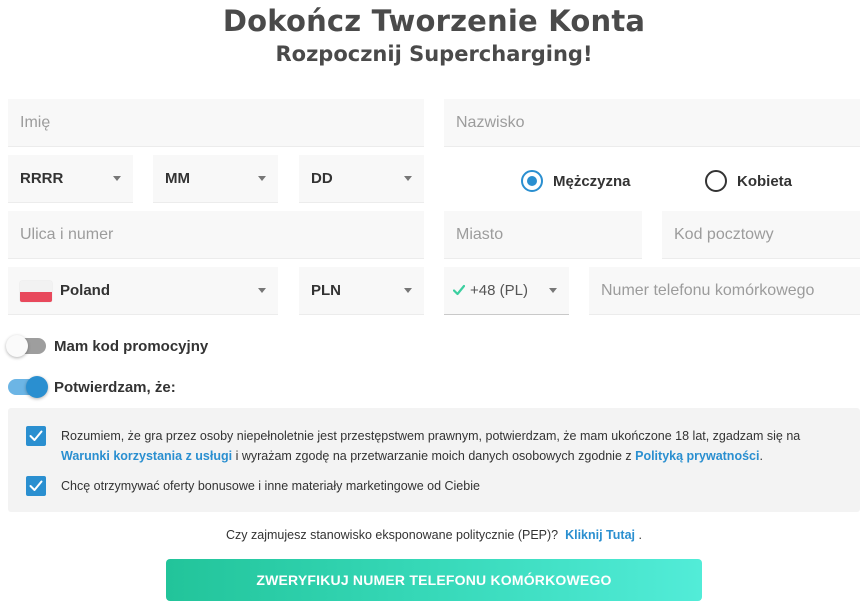  I want to click on phone-input, so click(724, 290).